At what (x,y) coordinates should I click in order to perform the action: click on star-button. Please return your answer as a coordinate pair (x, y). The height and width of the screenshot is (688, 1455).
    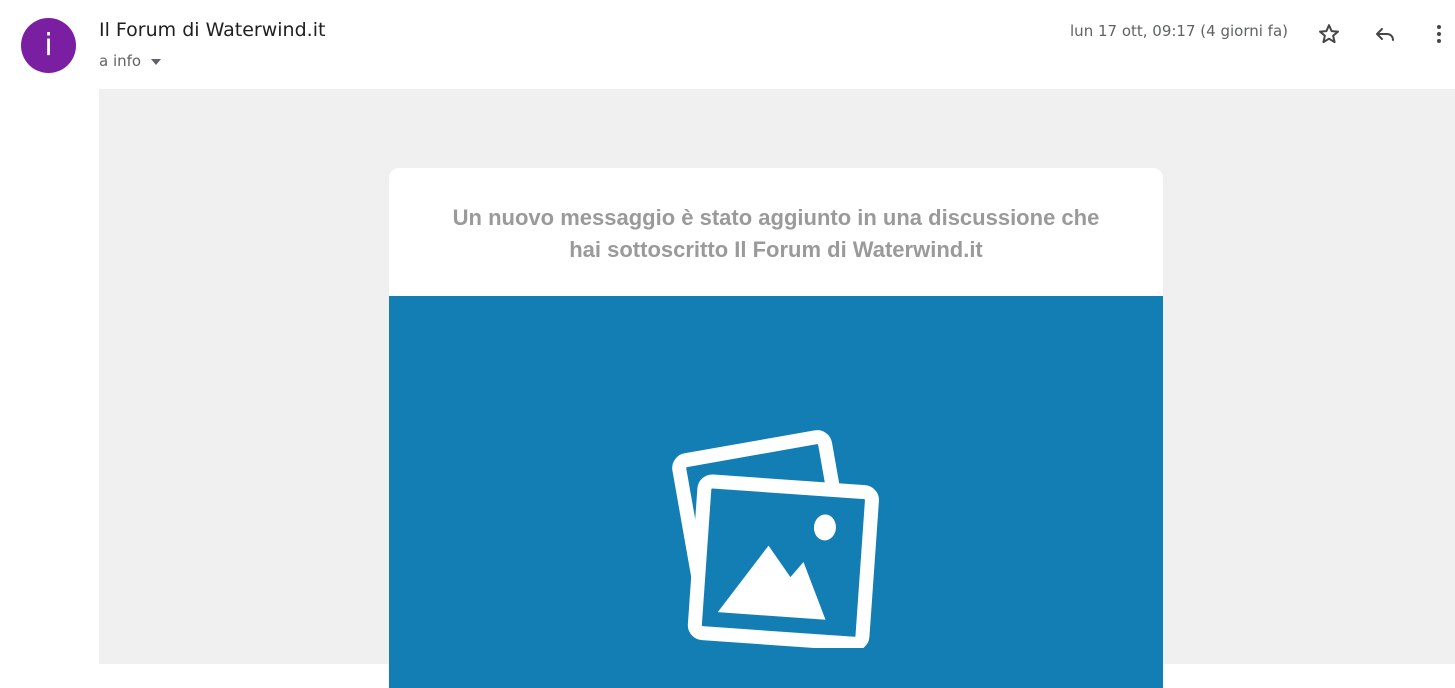
    Looking at the image, I should click on (1329, 34).